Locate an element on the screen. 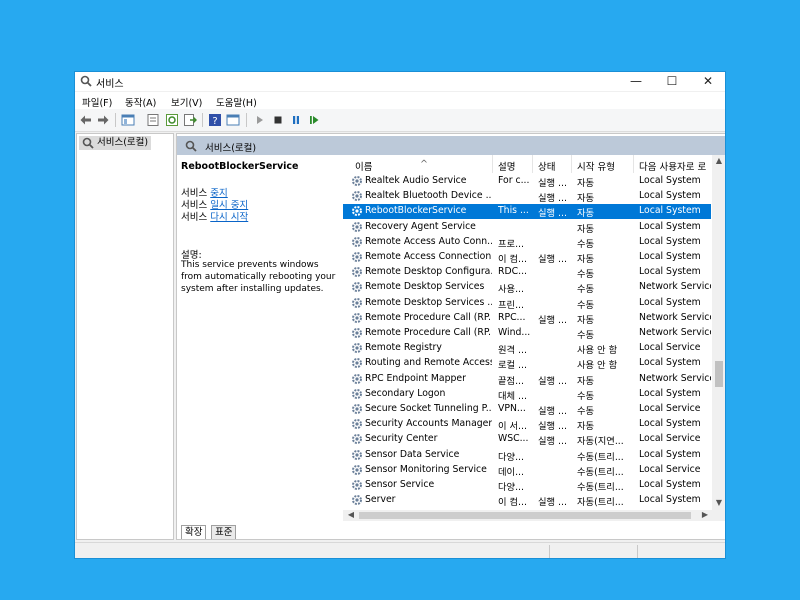 This screenshot has width=800, height=600. column-name: 이름 is located at coordinates (363, 166).